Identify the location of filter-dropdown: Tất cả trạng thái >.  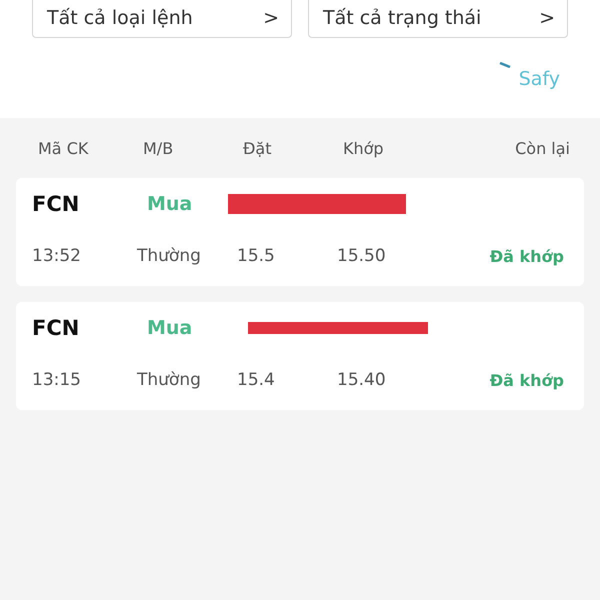
(438, 19).